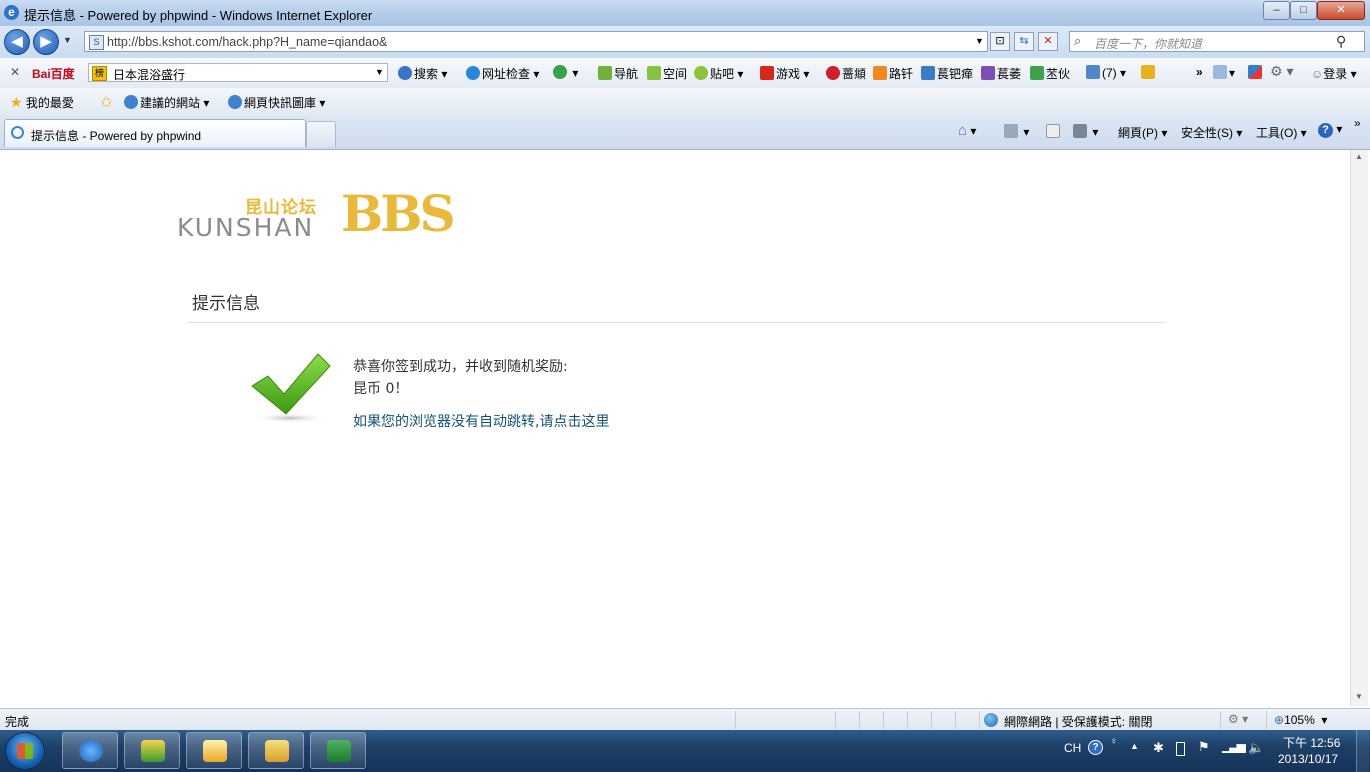  Describe the element at coordinates (947, 73) in the screenshot. I see `toolbar-item-8: 萇钯瘅` at that location.